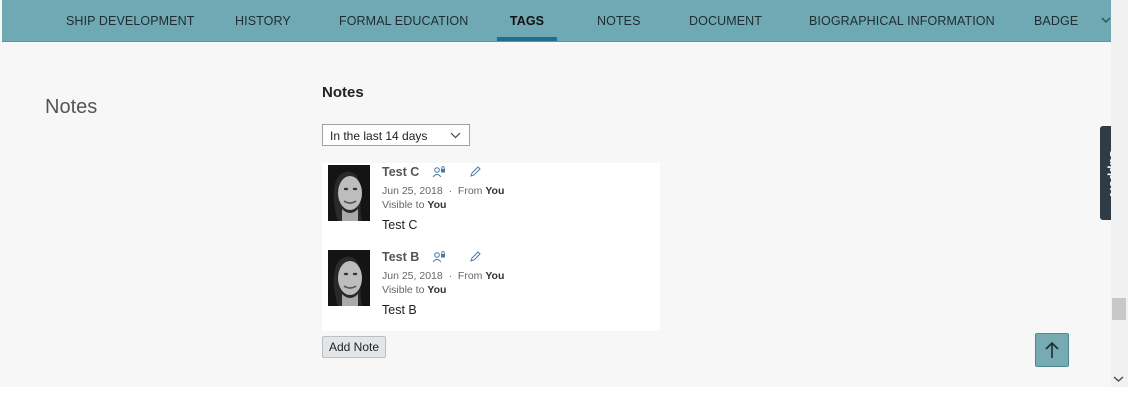  I want to click on tab-ship-development: SHIP DEVELOPMENT, so click(130, 20).